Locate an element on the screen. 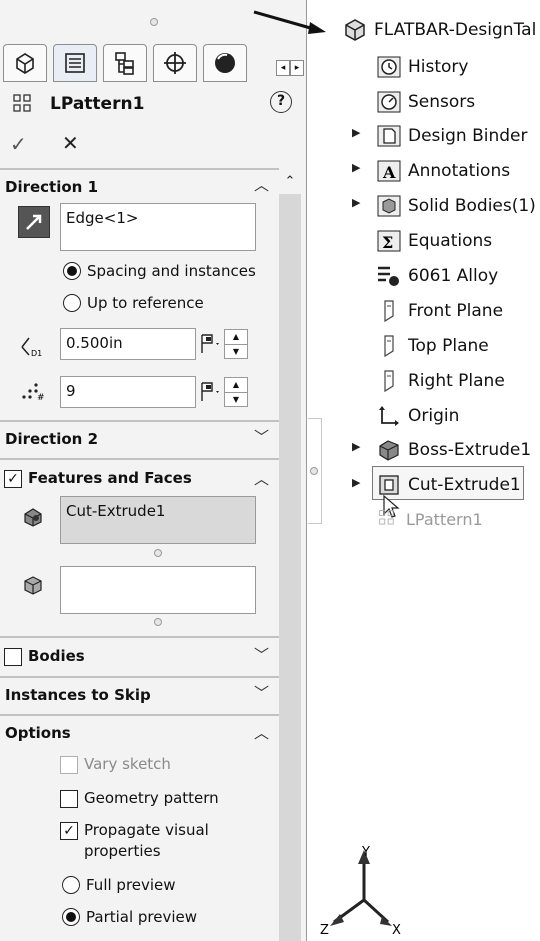  instances-icon: # is located at coordinates (33, 391).